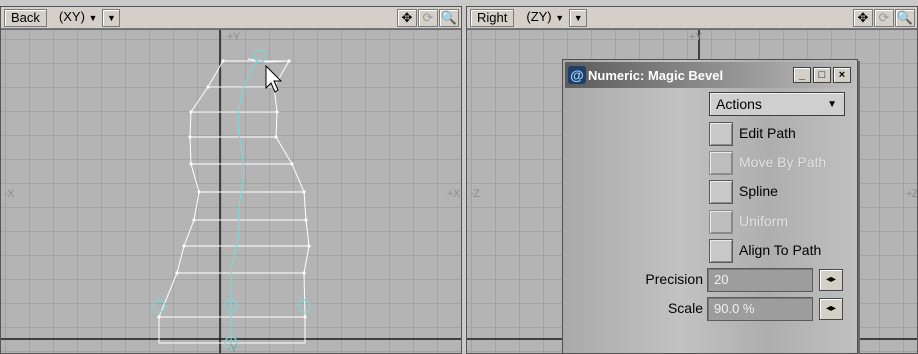  Describe the element at coordinates (721, 192) in the screenshot. I see `spline-checkbox` at that location.